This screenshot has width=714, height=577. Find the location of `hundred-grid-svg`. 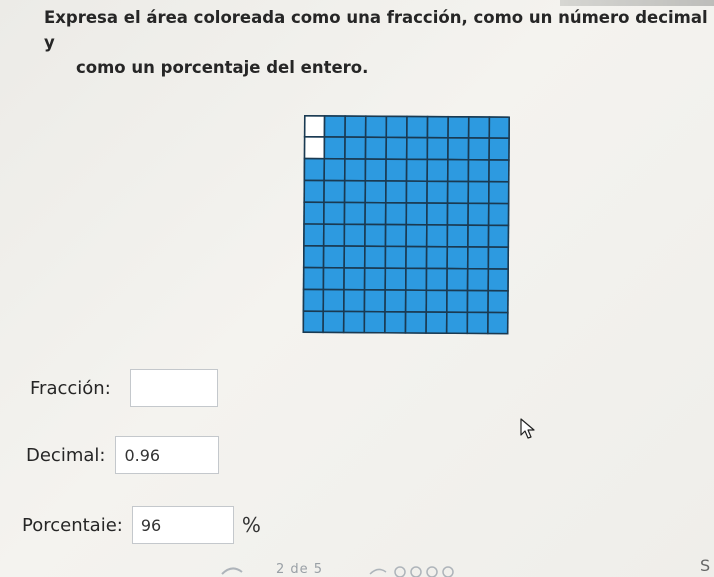

hundred-grid-svg is located at coordinates (406, 225).